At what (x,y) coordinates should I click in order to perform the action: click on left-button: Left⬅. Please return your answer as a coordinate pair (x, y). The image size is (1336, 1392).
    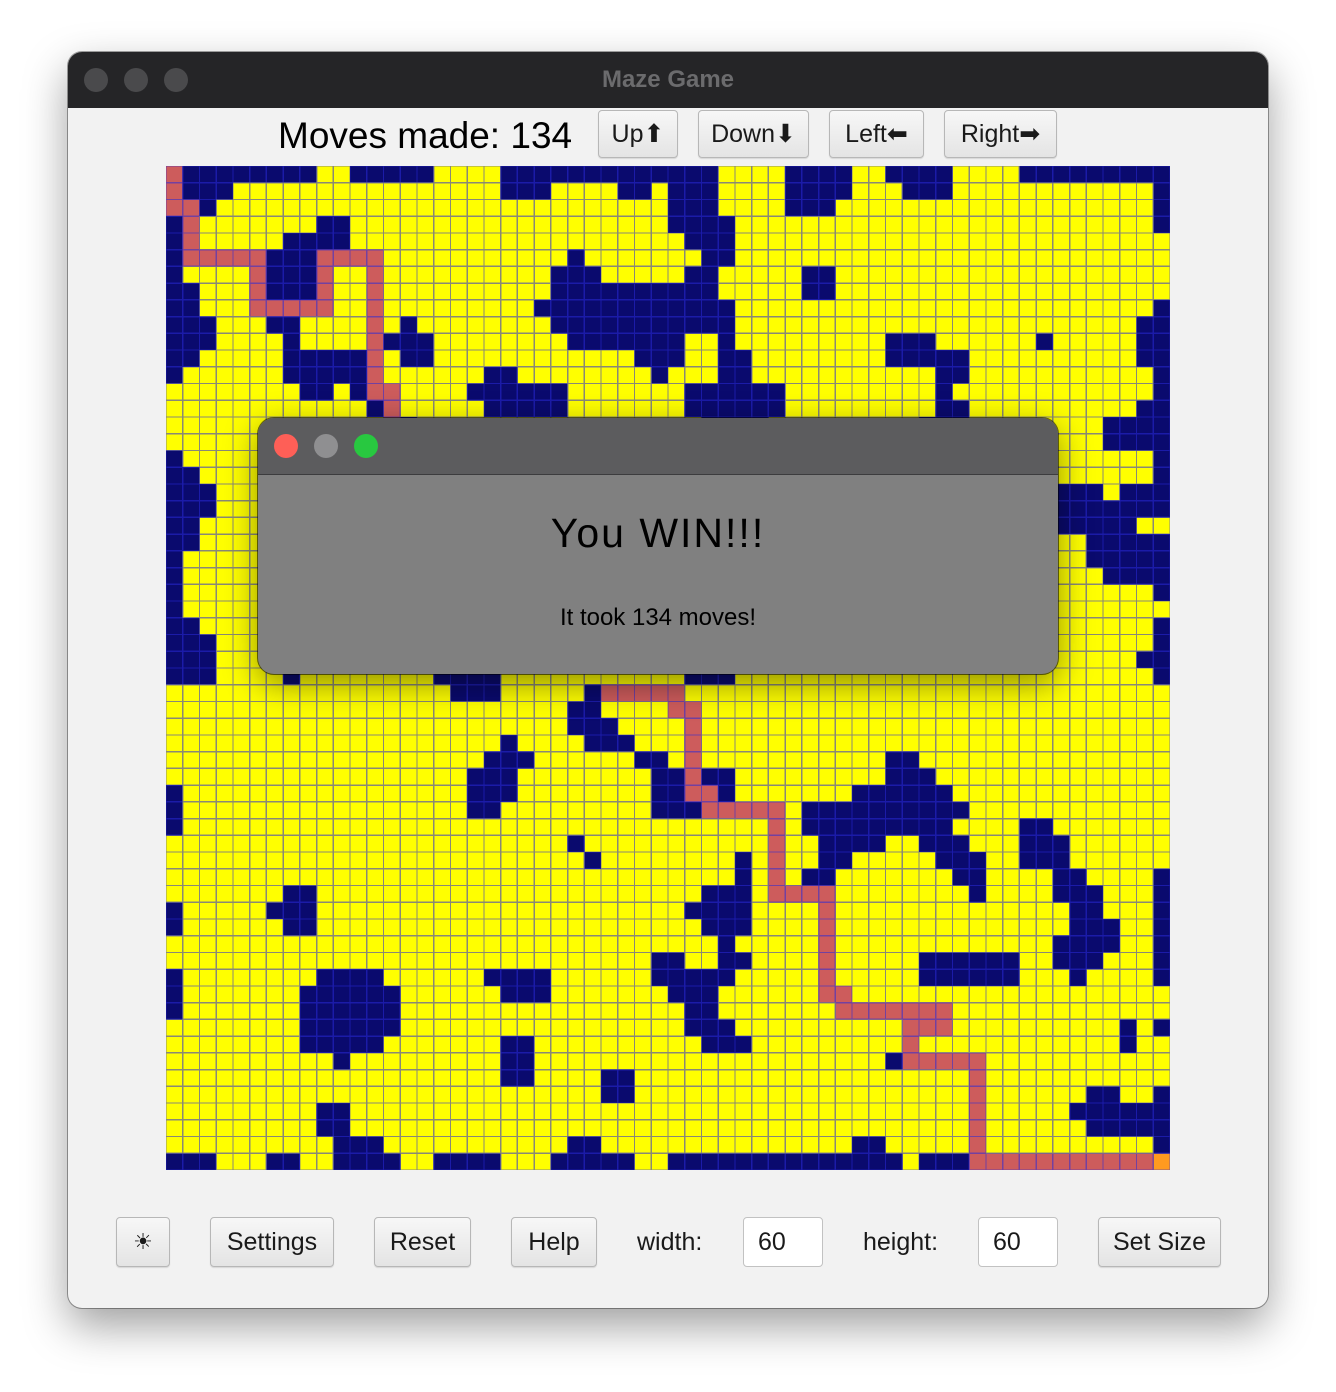
    Looking at the image, I should click on (876, 134).